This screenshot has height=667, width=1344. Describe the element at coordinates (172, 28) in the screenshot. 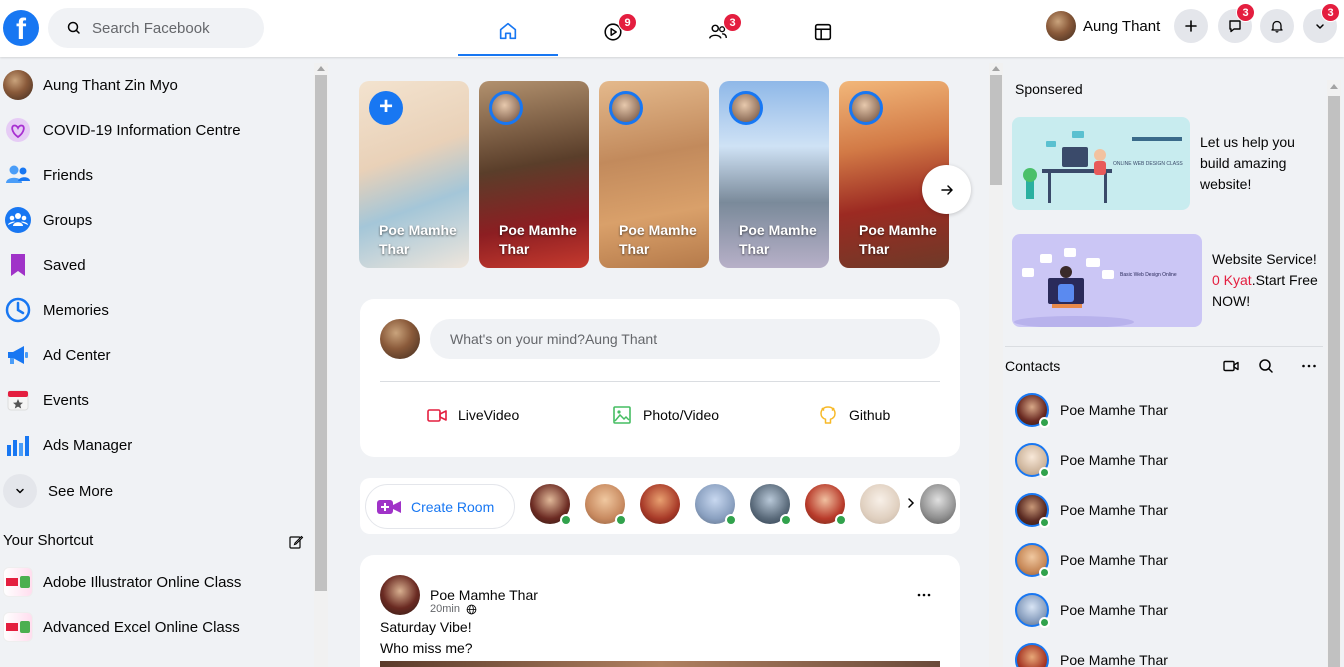

I see `search-input` at that location.